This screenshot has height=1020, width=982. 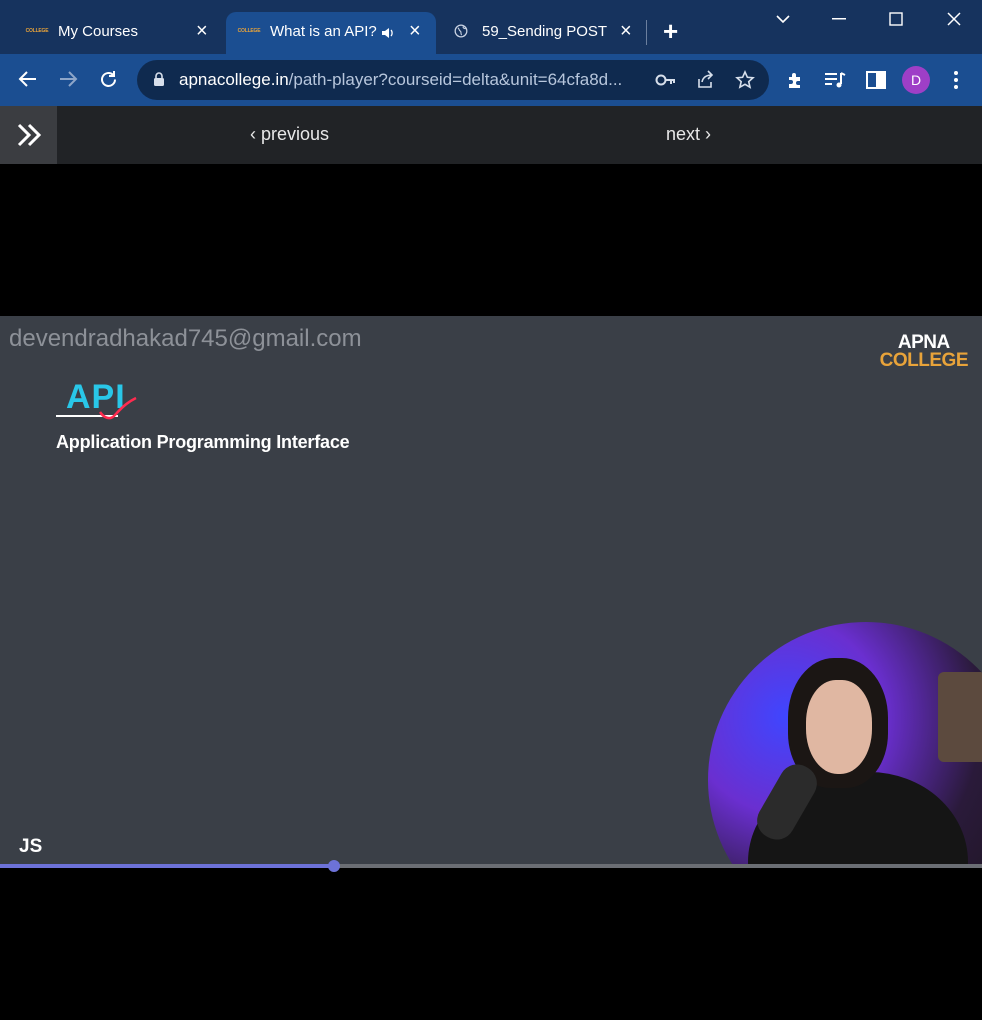 What do you see at coordinates (670, 31) in the screenshot?
I see `new-tab-icon: +` at bounding box center [670, 31].